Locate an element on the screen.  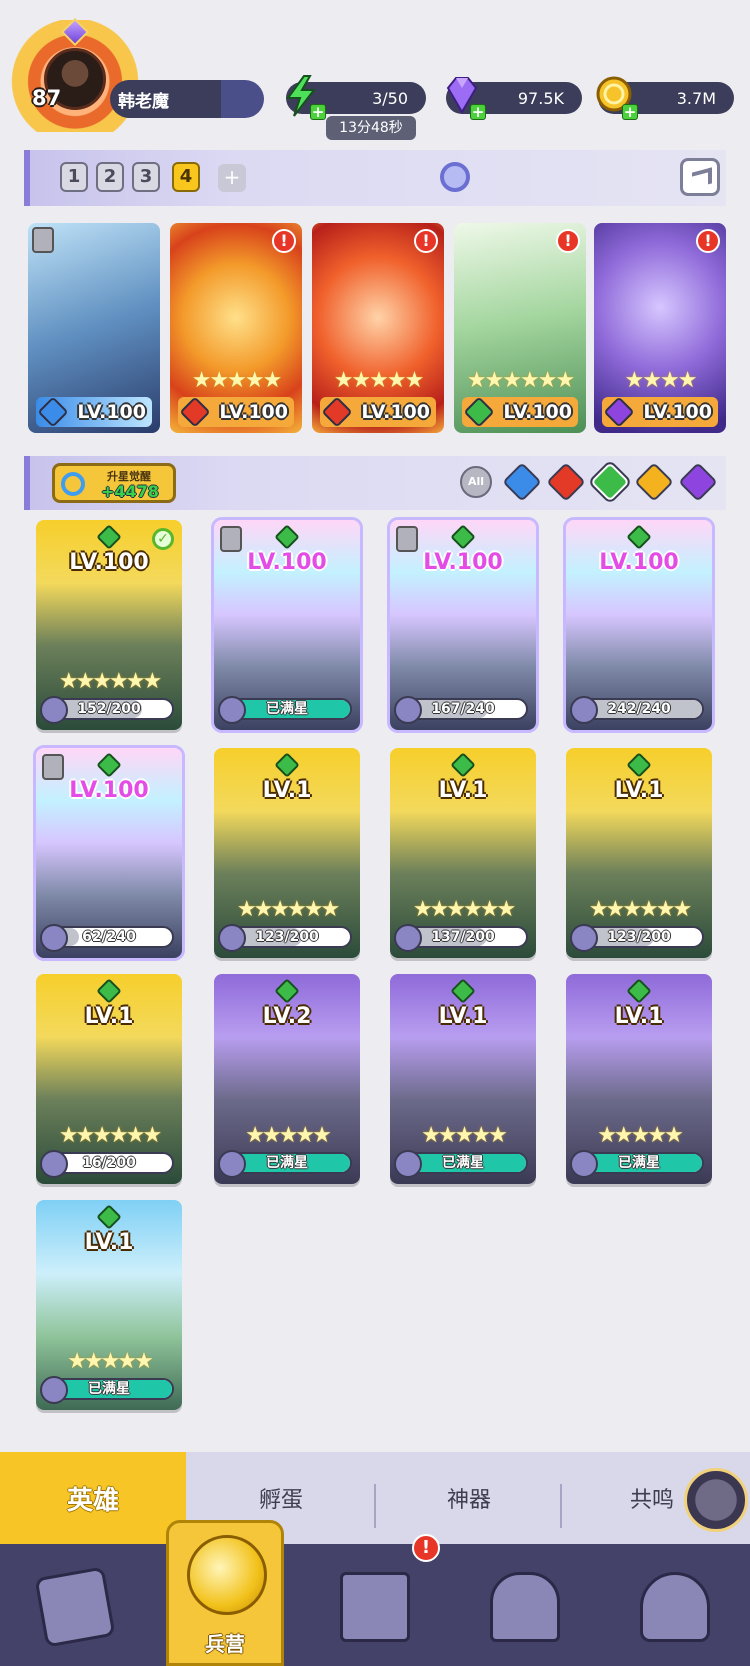
nav-barracks: 兵营 is located at coordinates (225, 1593).